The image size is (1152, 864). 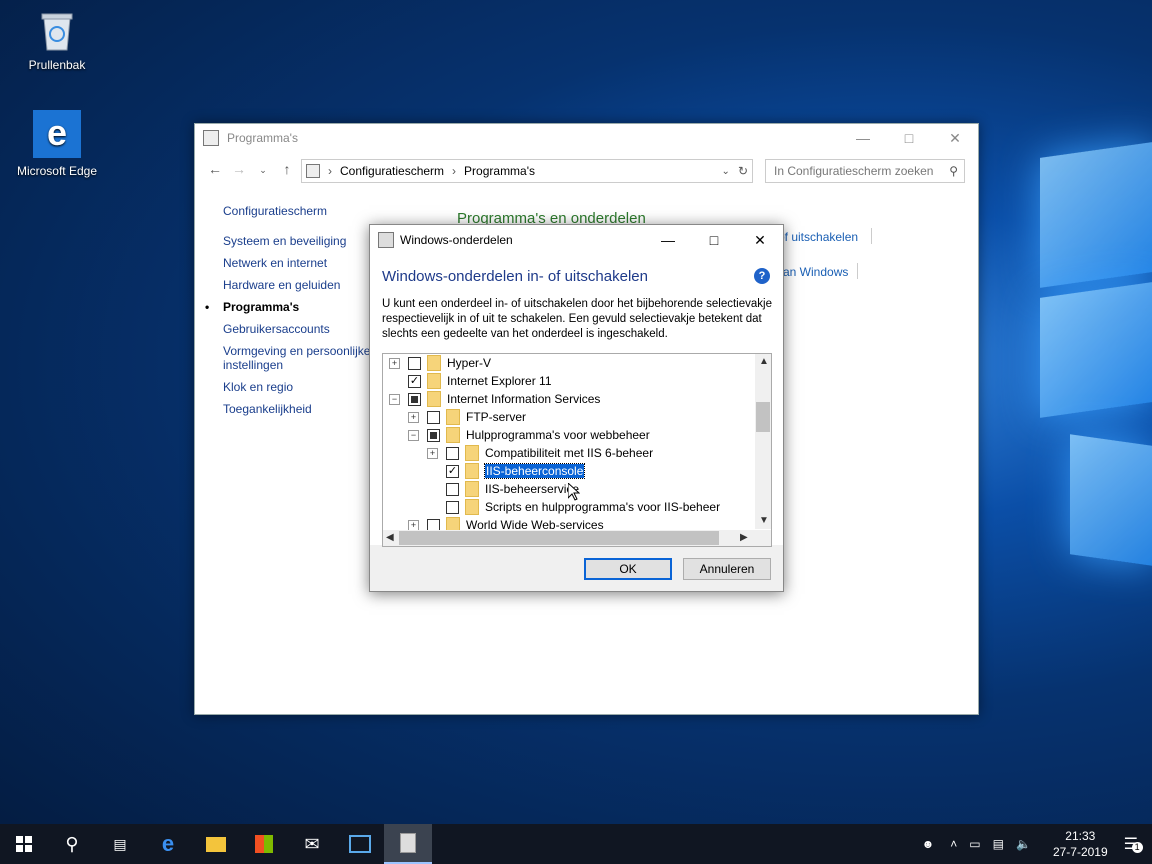 I want to click on partial-link: an Windows, so click(x=815, y=272).